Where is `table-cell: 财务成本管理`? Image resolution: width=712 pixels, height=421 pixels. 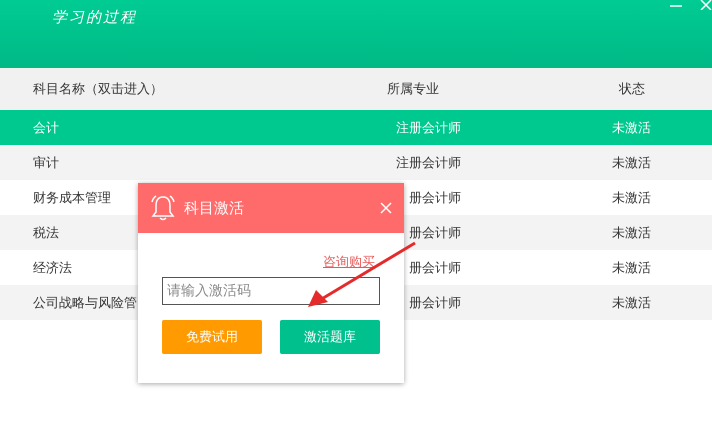 table-cell: 财务成本管理 is located at coordinates (72, 197).